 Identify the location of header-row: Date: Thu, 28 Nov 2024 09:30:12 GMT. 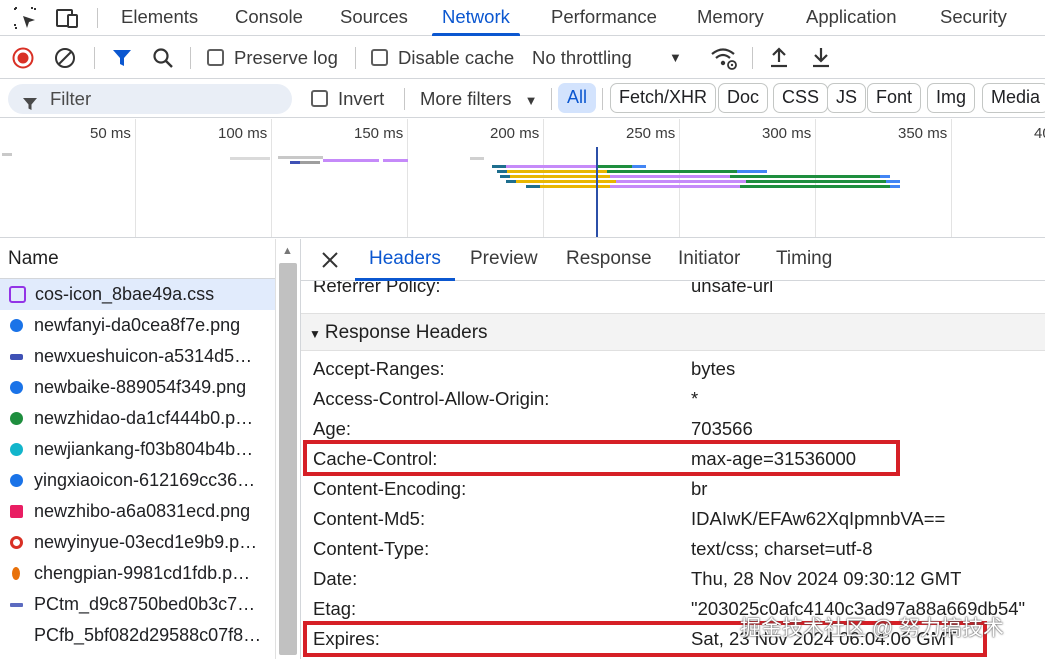
(673, 579).